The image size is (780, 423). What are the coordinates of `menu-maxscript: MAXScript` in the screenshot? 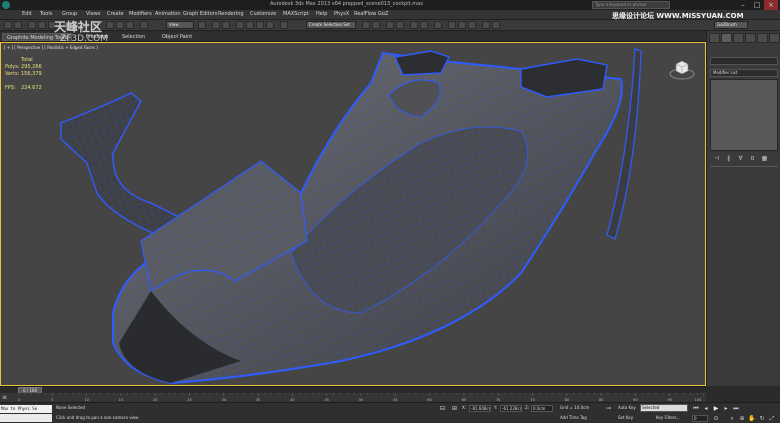 It's located at (296, 14).